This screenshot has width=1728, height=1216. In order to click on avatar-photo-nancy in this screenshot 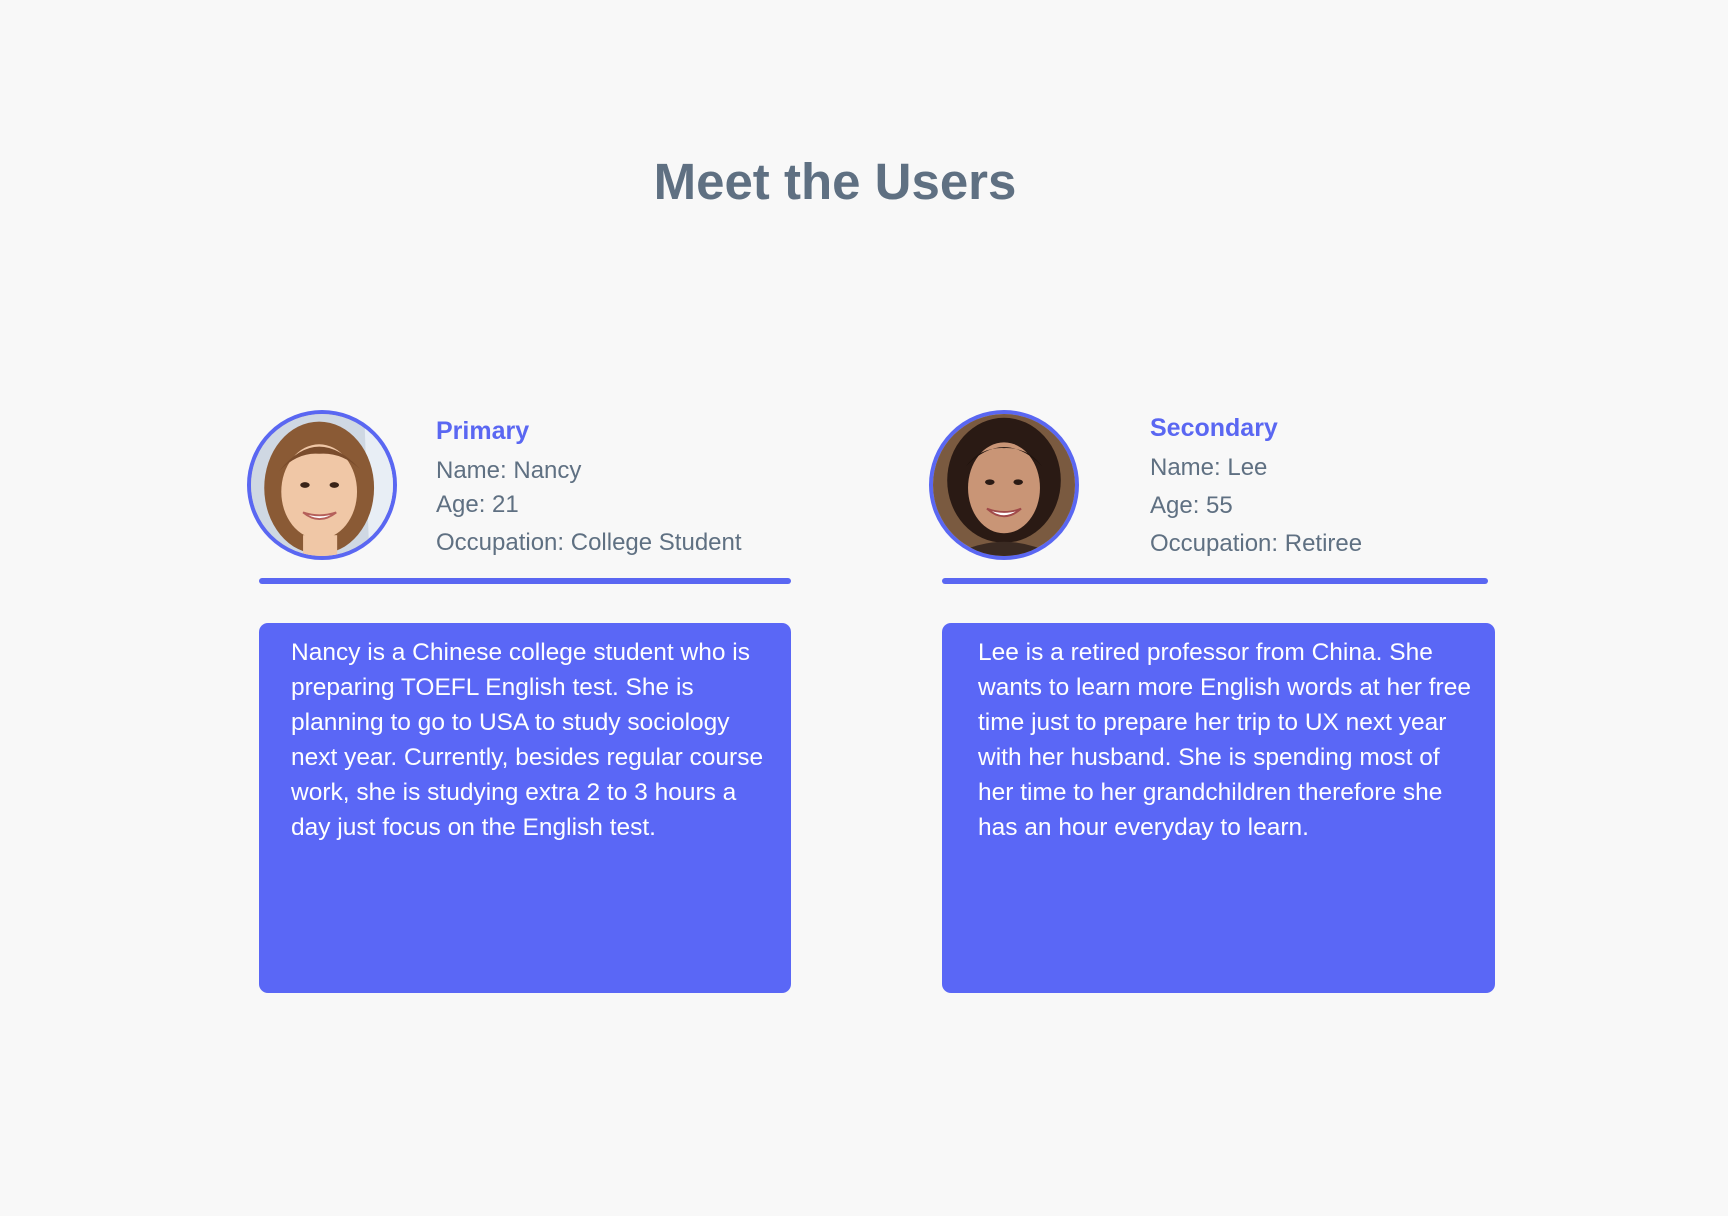, I will do `click(322, 485)`.